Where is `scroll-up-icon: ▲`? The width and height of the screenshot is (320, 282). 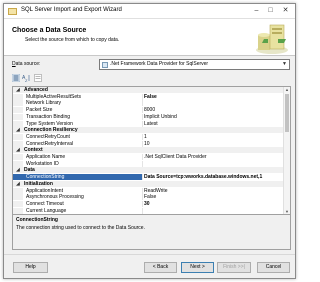
scroll-up-icon: ▲ is located at coordinates (287, 89).